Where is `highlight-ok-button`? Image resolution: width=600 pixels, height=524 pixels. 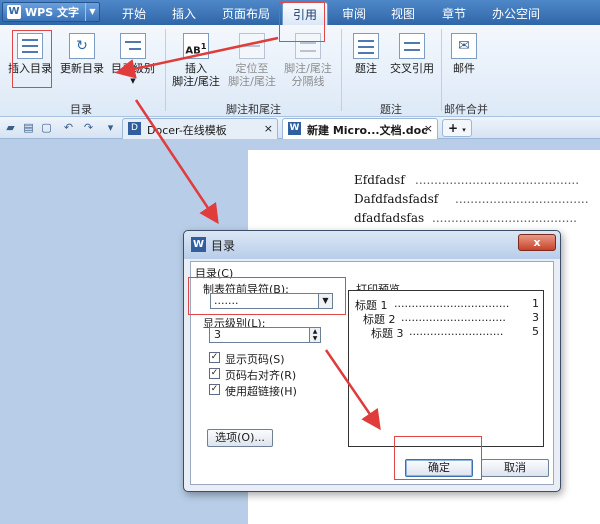
highlight-ok-button is located at coordinates (438, 458).